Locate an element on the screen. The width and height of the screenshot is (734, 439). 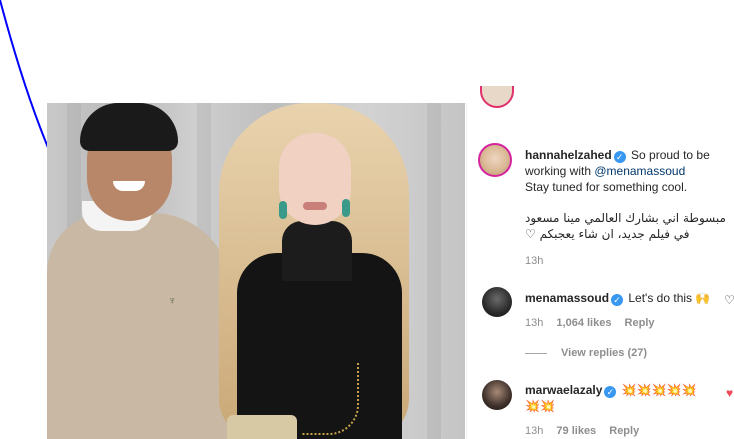
comment-marwaelazaly: marwaelazaly ✓ 💥💥💥💥💥💥💥 is located at coordinates (617, 398).